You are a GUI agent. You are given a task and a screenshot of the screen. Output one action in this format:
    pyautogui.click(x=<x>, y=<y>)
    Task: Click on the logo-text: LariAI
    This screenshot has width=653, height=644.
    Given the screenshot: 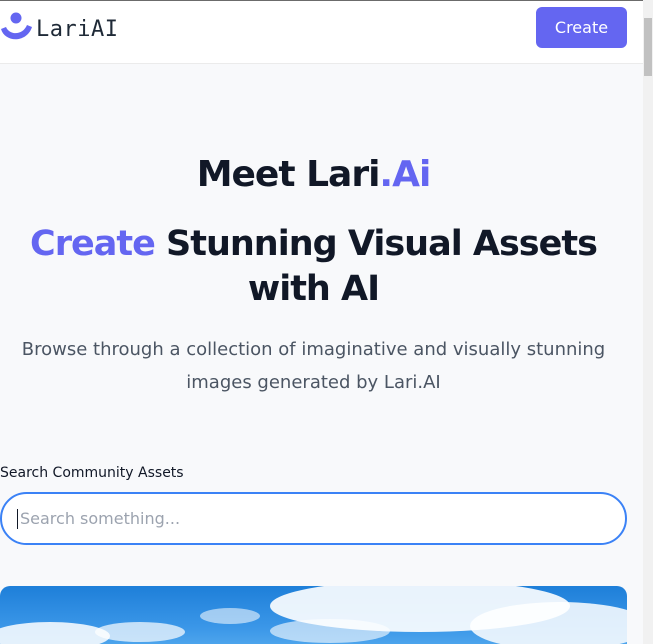 What is the action you would take?
    pyautogui.click(x=77, y=29)
    